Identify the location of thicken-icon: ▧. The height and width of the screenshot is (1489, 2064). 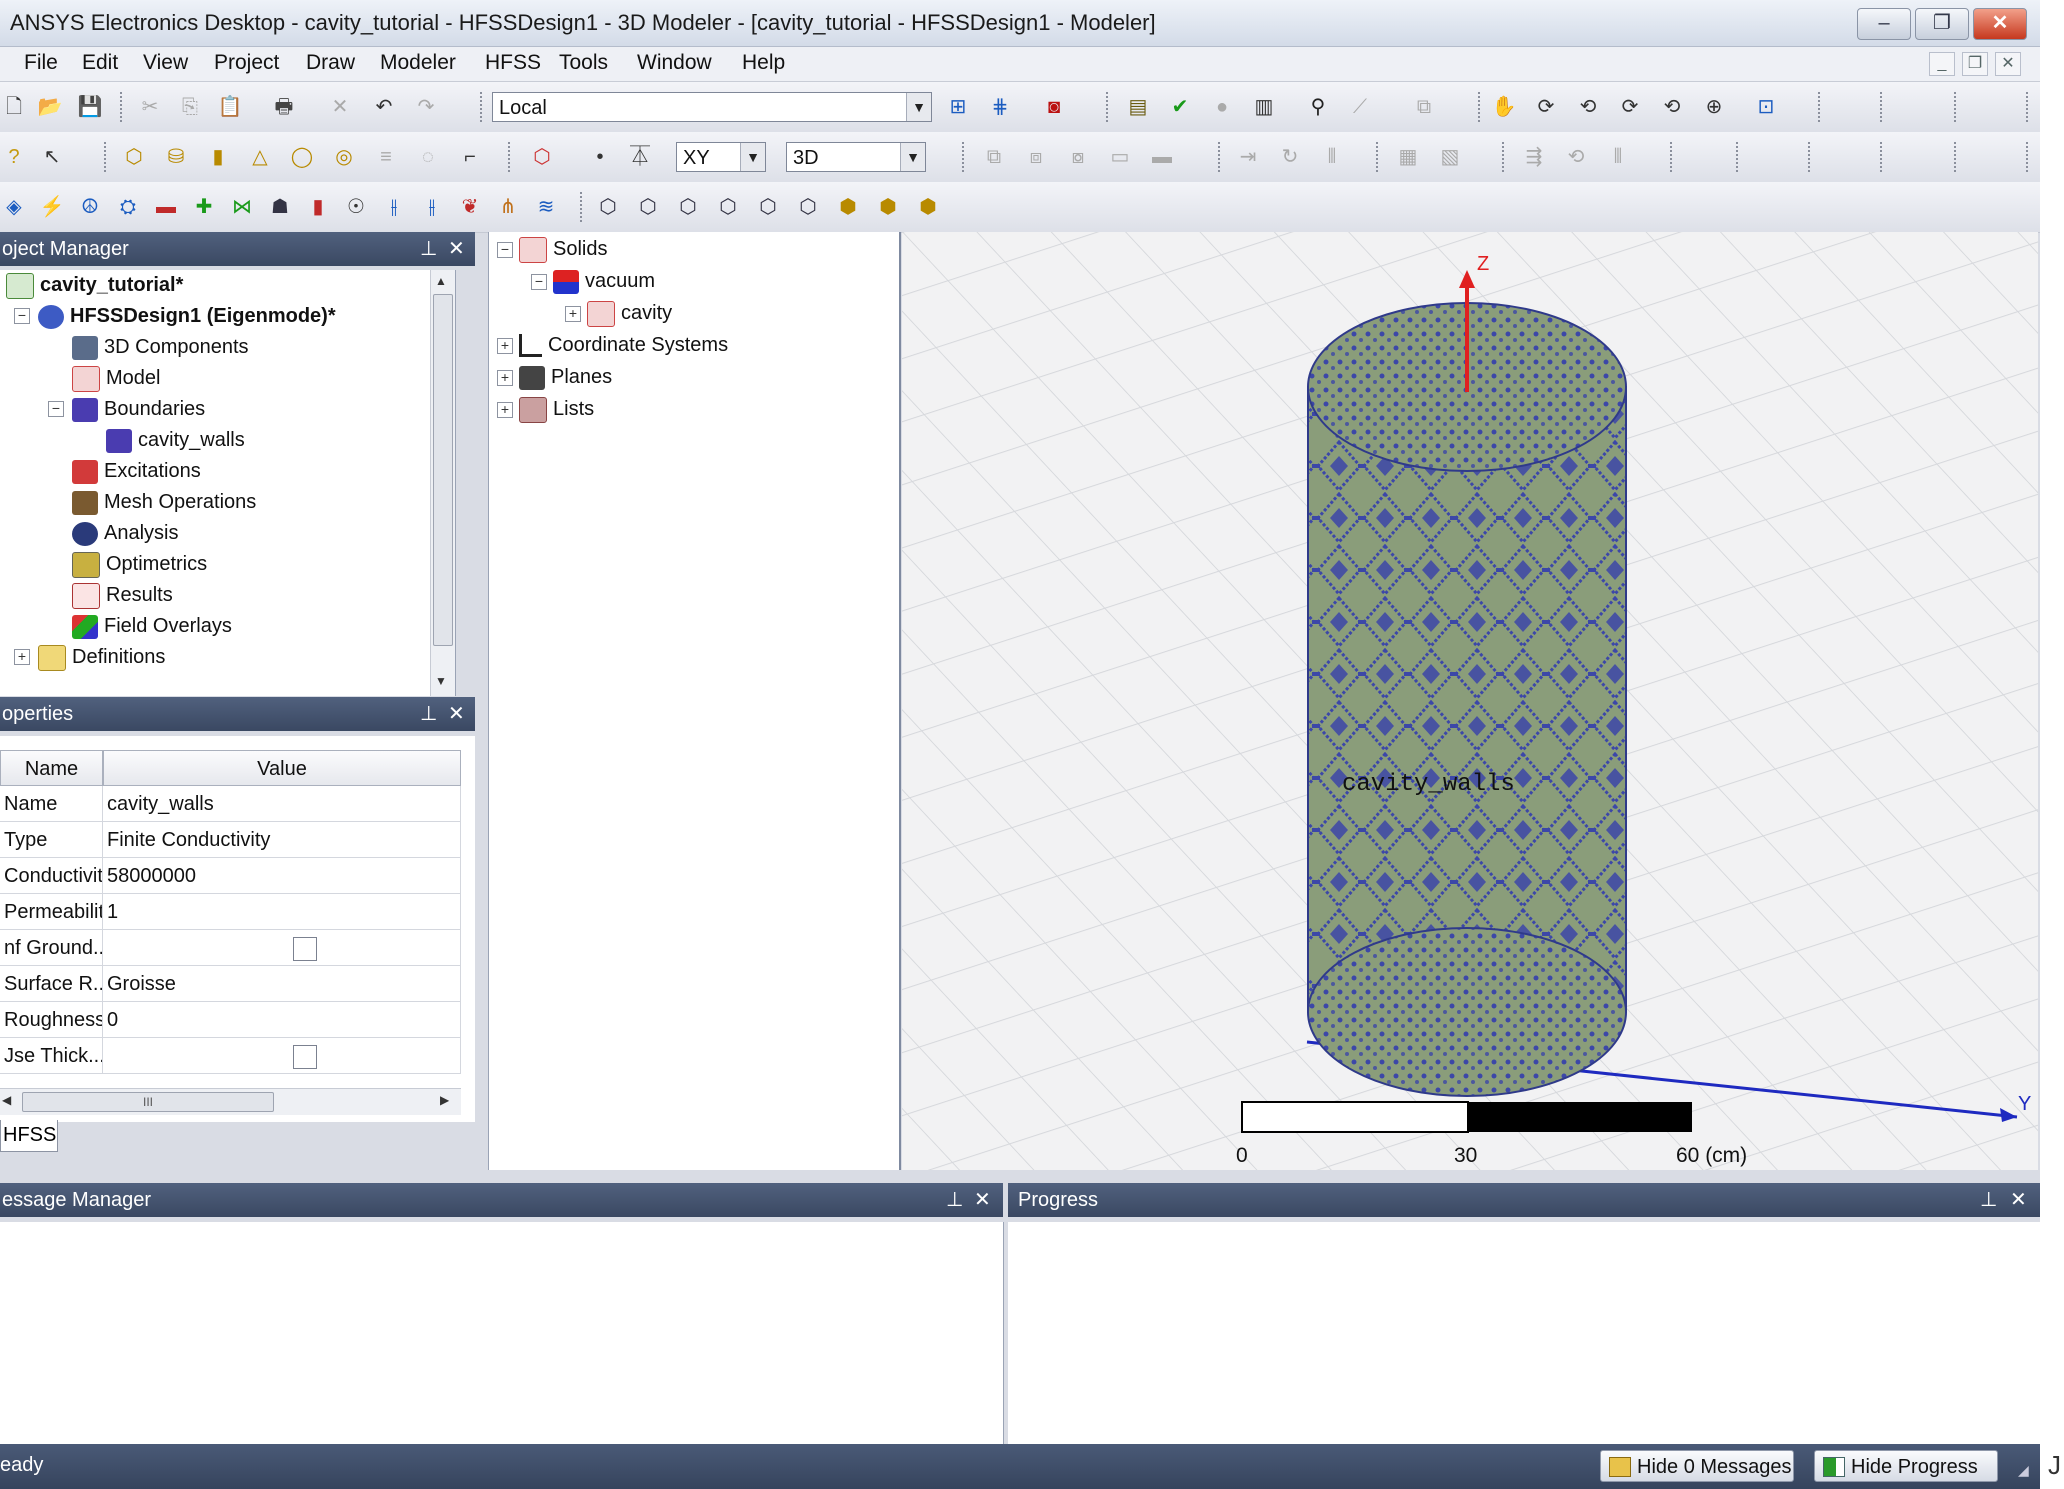
(1450, 157).